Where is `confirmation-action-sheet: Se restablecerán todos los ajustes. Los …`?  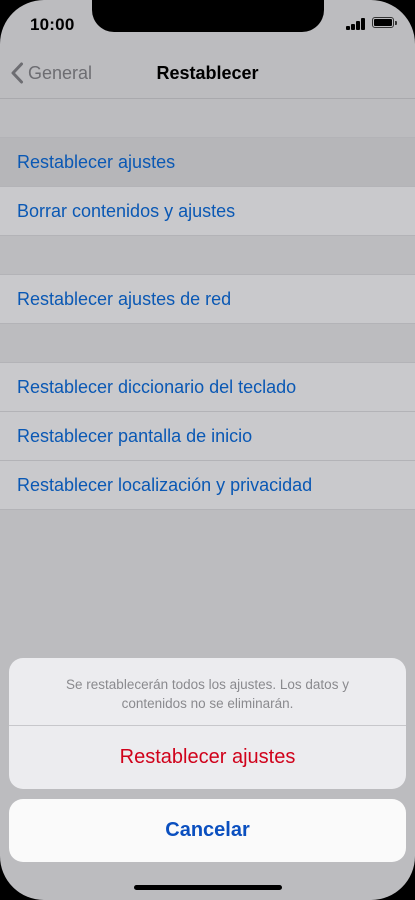
confirmation-action-sheet: Se restablecerán todos los ajustes. Los … is located at coordinates (207, 723).